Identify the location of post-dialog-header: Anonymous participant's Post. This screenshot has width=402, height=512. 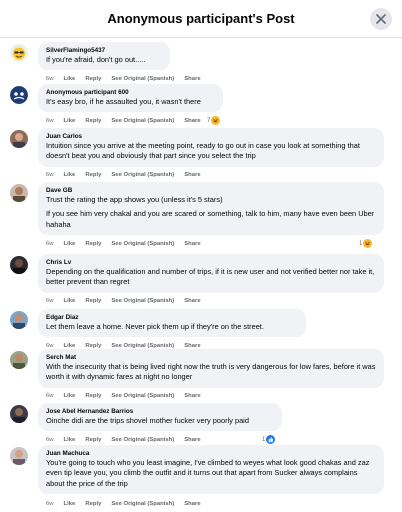
(201, 19).